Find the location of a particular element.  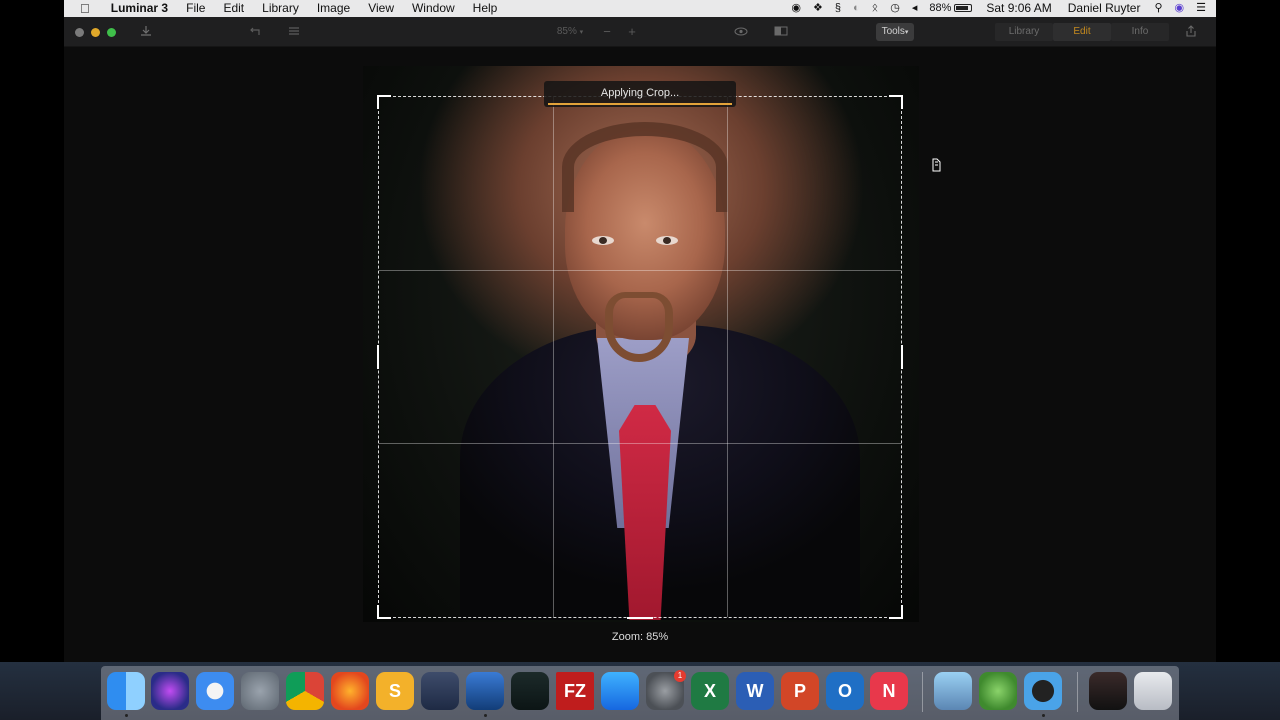

progress-bar-fill is located at coordinates (640, 104).